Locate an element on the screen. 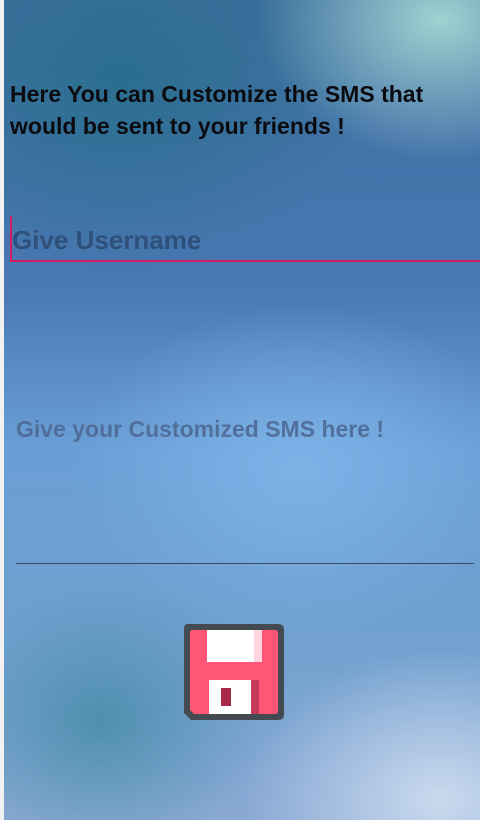  floppy-disk-icon is located at coordinates (234, 672).